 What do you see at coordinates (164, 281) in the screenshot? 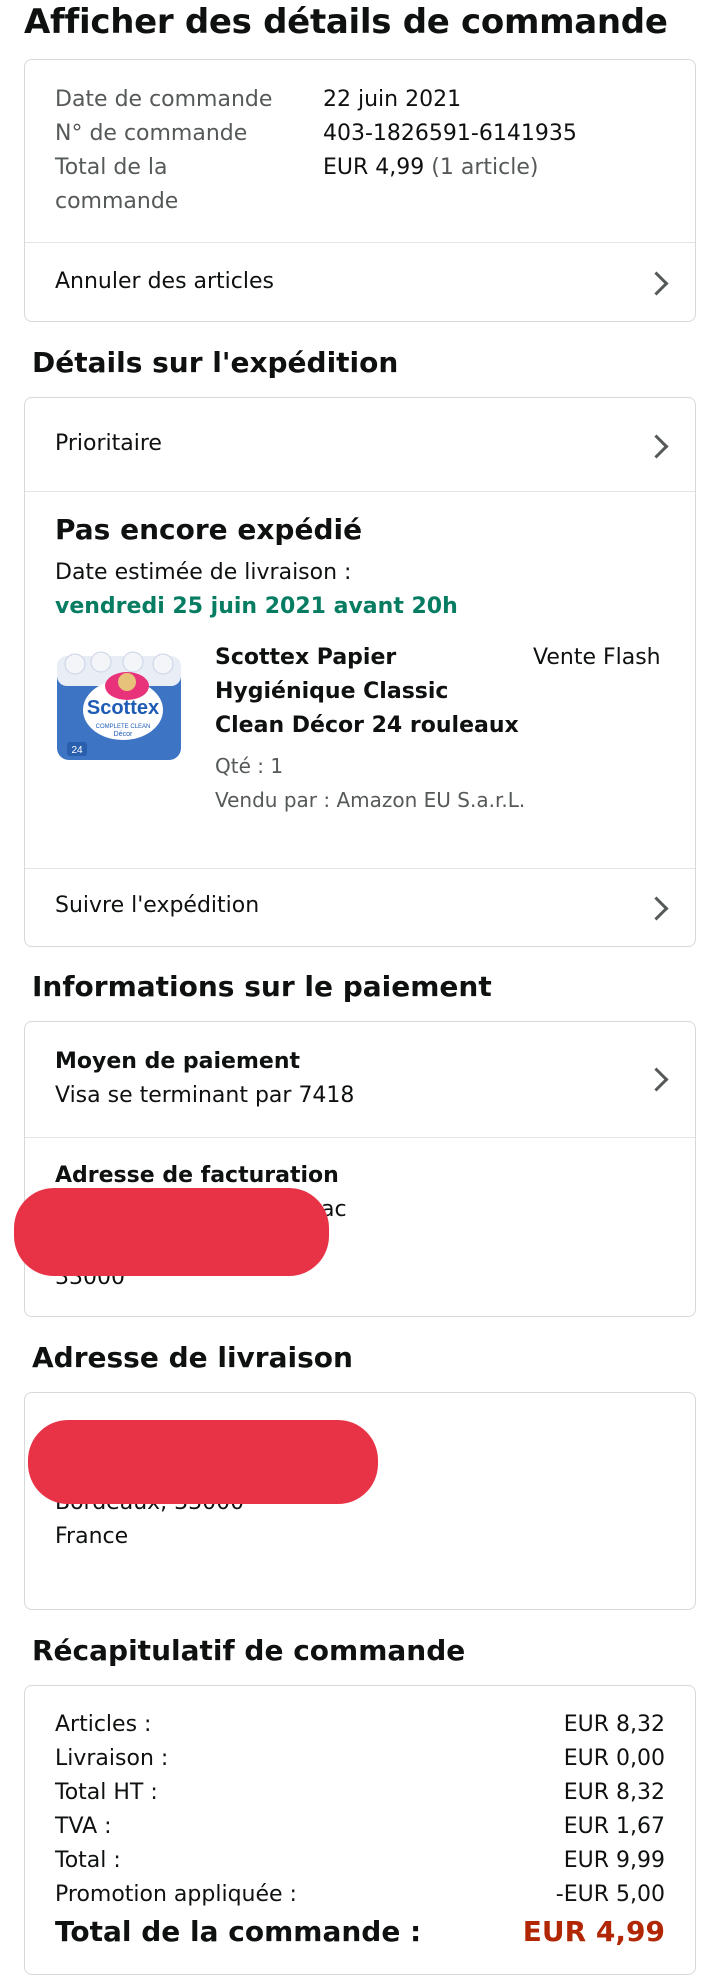
I see `cancel-items-label: Annuler des articles` at bounding box center [164, 281].